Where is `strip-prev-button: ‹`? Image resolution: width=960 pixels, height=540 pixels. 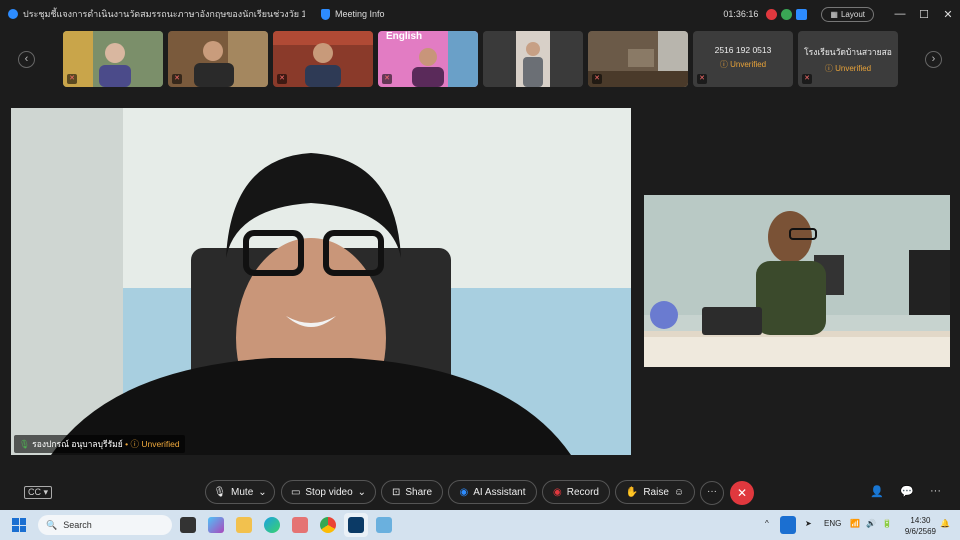
strip-prev-button: ‹ is located at coordinates (26, 59).